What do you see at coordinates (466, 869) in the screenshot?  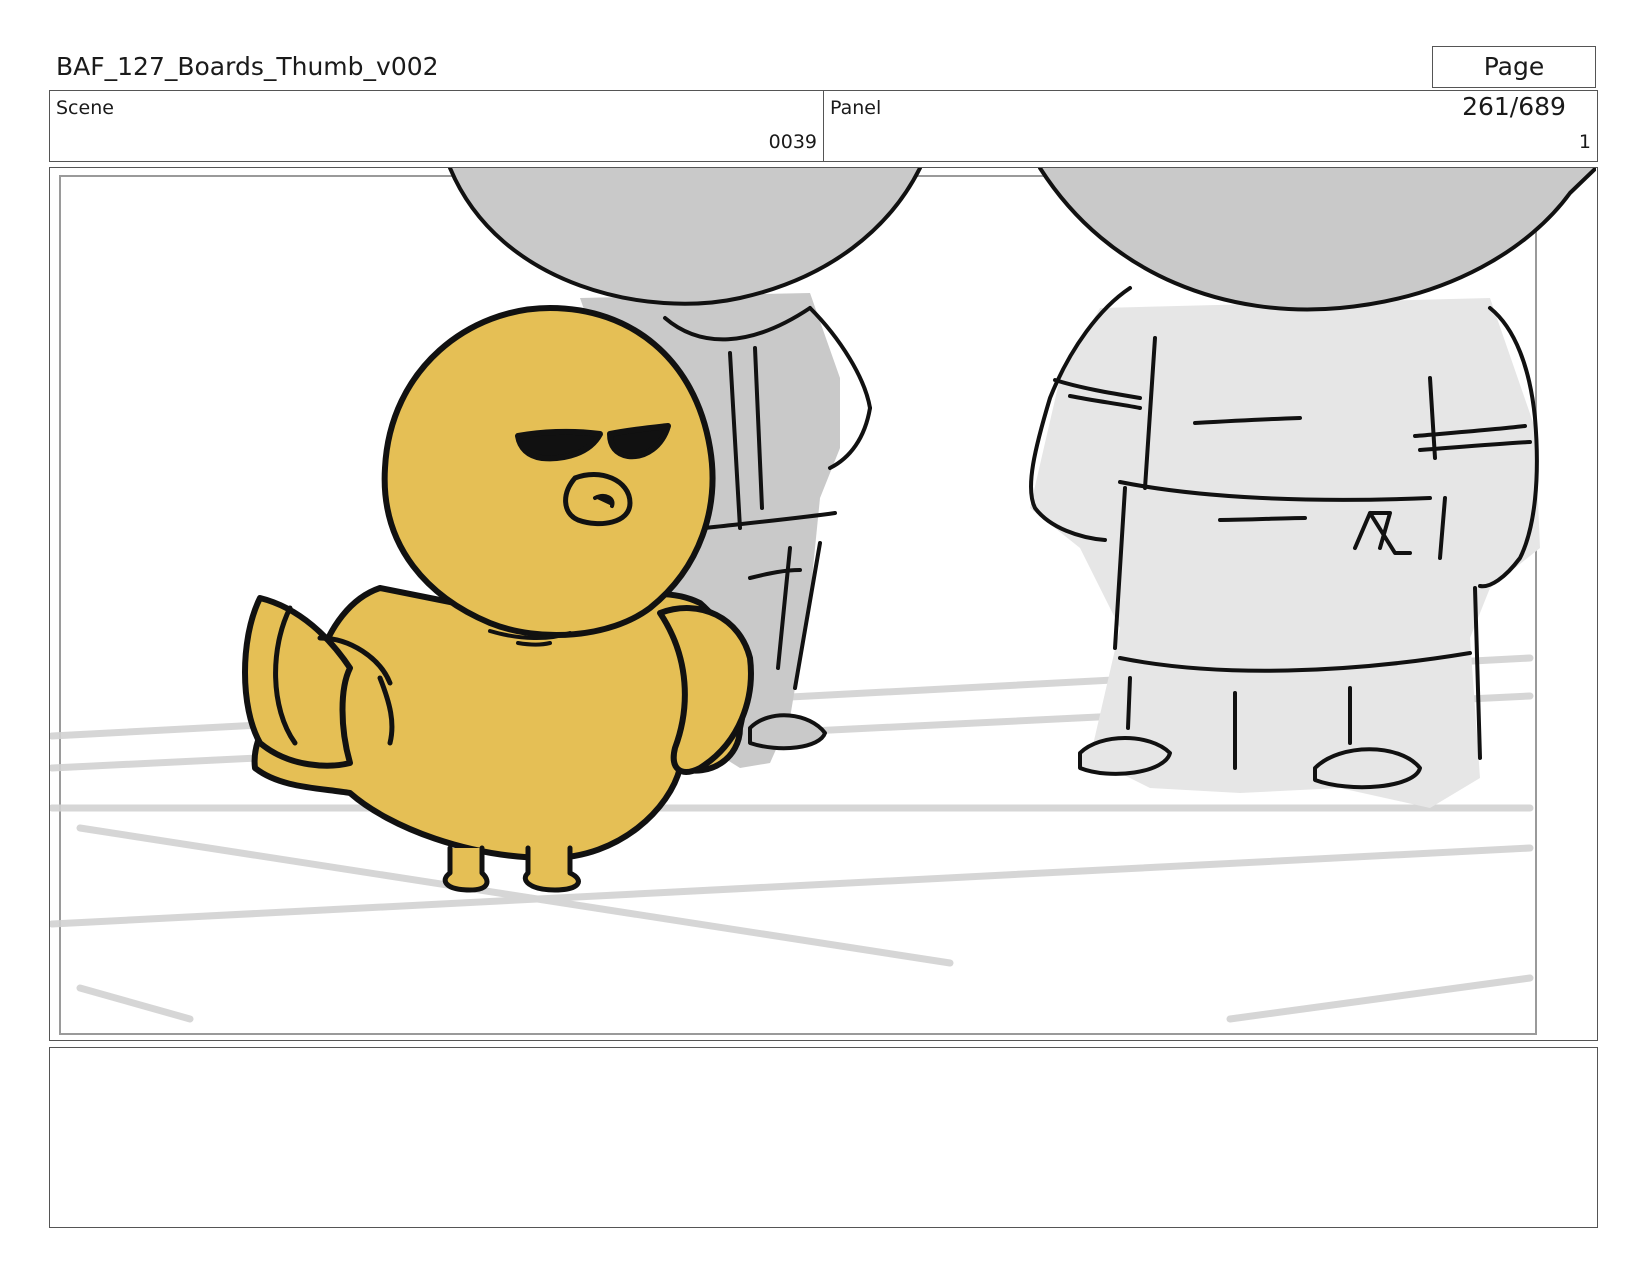 I see `duck-left-foot` at bounding box center [466, 869].